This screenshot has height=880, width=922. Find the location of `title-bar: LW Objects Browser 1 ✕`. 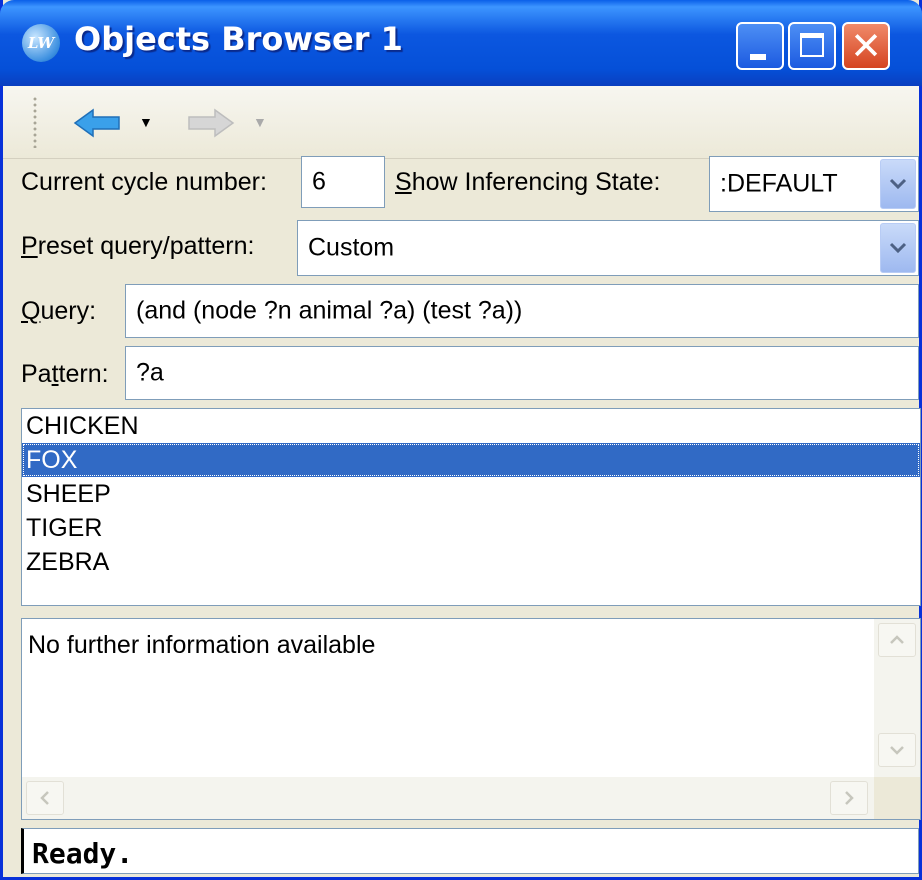

title-bar: LW Objects Browser 1 ✕ is located at coordinates (461, 43).